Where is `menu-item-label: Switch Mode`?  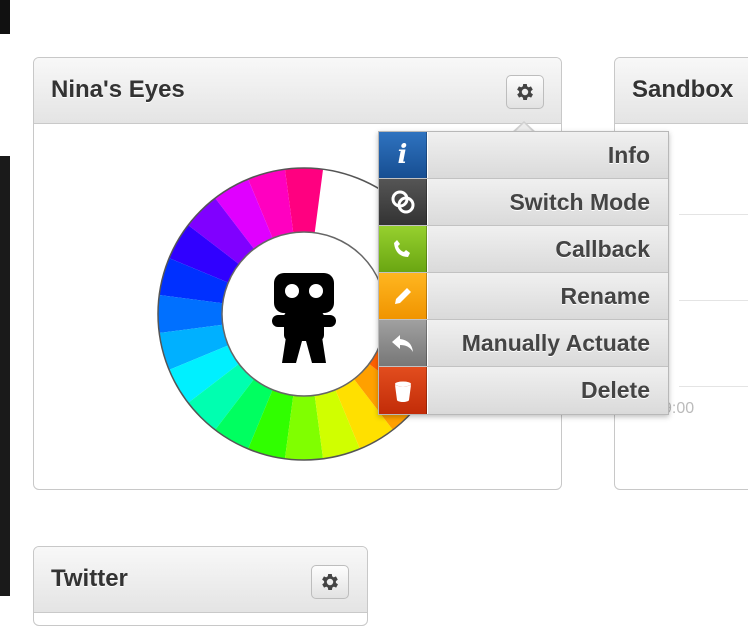
menu-item-label: Switch Mode is located at coordinates (547, 202).